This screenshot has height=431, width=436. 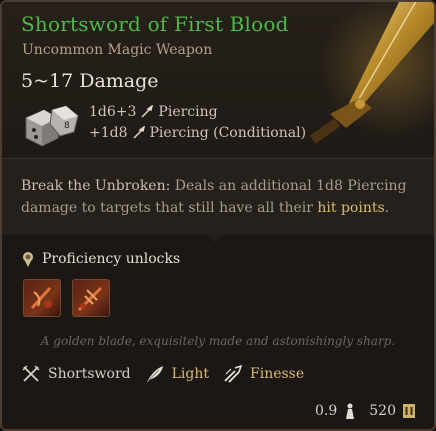 What do you see at coordinates (154, 374) in the screenshot?
I see `feather-icon` at bounding box center [154, 374].